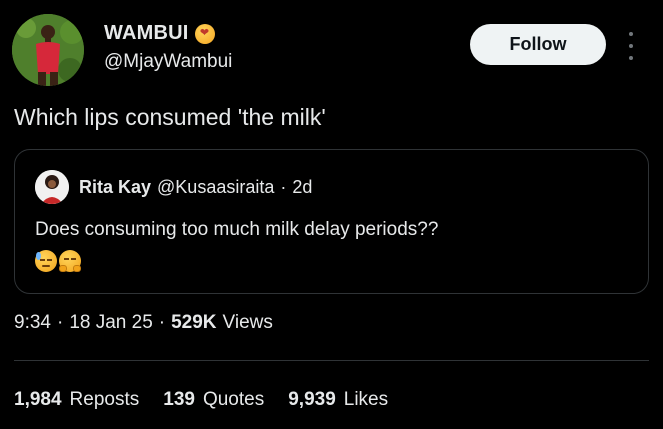 The image size is (663, 429). What do you see at coordinates (104, 399) in the screenshot?
I see `reposts-label: Reposts` at bounding box center [104, 399].